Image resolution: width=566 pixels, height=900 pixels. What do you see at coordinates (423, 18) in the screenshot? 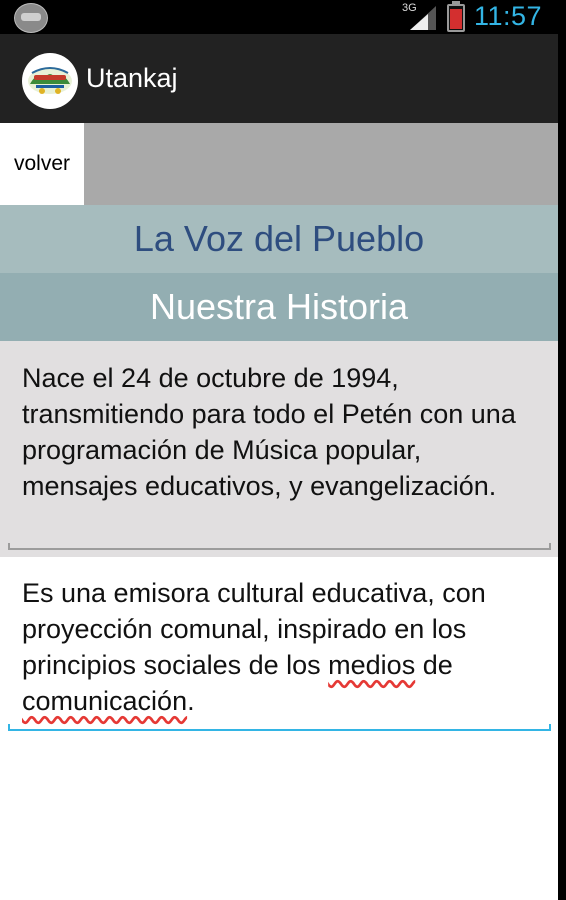
I see `signal-icon` at bounding box center [423, 18].